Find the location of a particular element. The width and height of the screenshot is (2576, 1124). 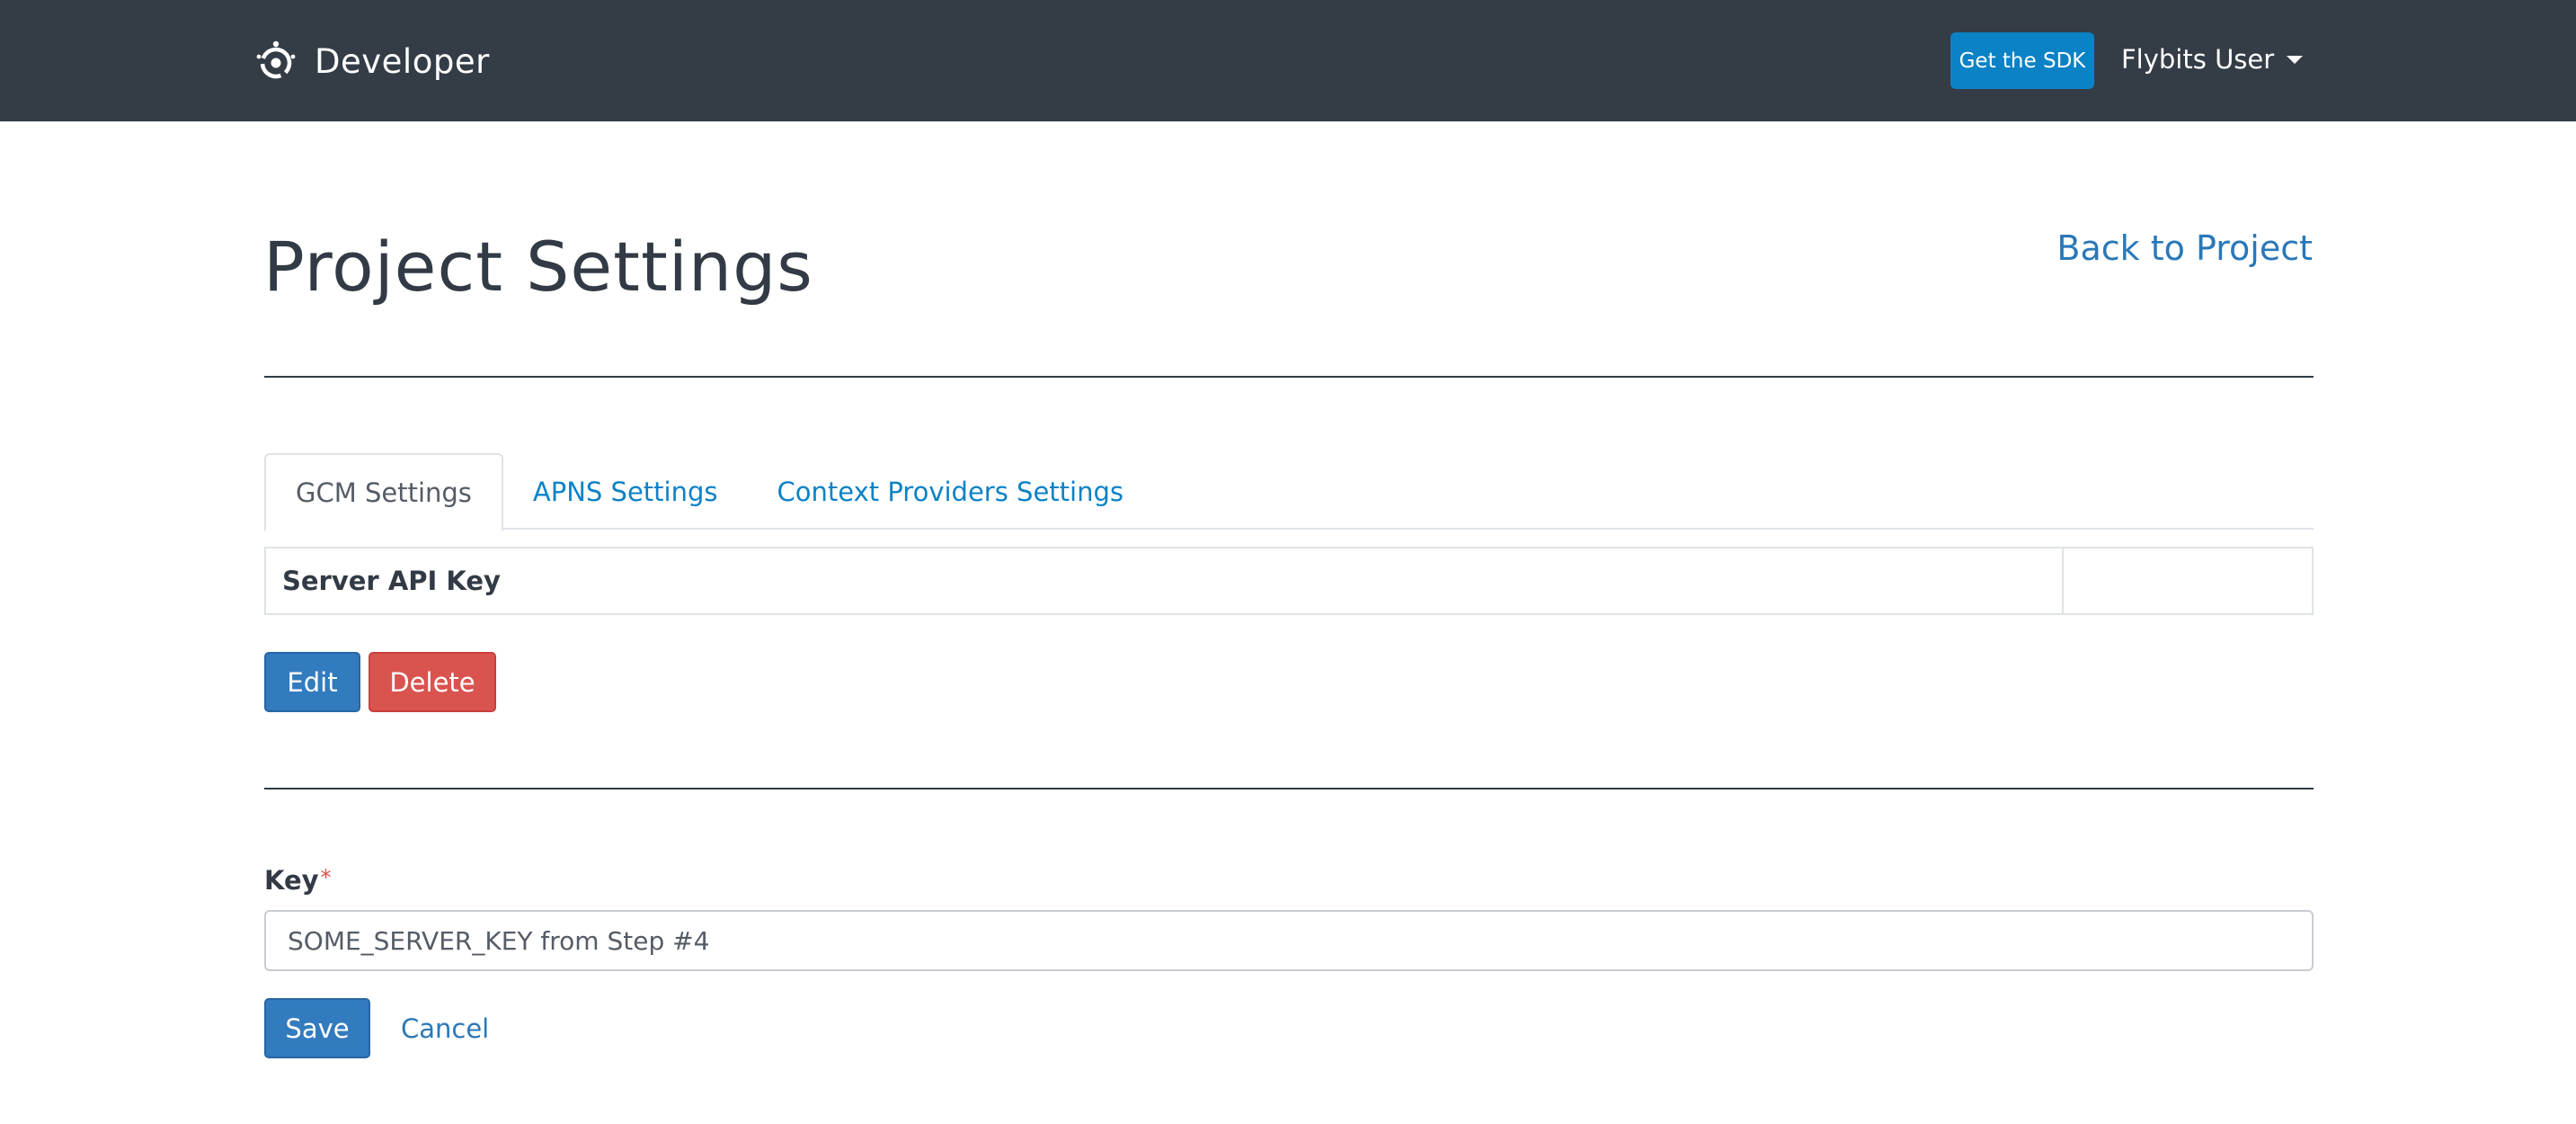

key-field-label: Key * is located at coordinates (298, 880).